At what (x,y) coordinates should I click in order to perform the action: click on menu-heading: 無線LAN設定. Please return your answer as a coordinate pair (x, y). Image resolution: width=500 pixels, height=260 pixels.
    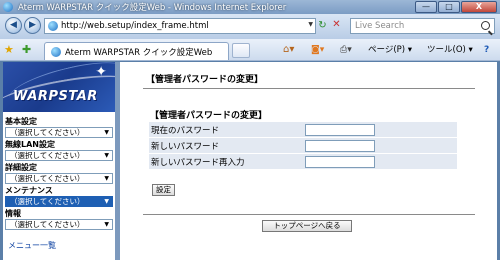
    Looking at the image, I should click on (30, 144).